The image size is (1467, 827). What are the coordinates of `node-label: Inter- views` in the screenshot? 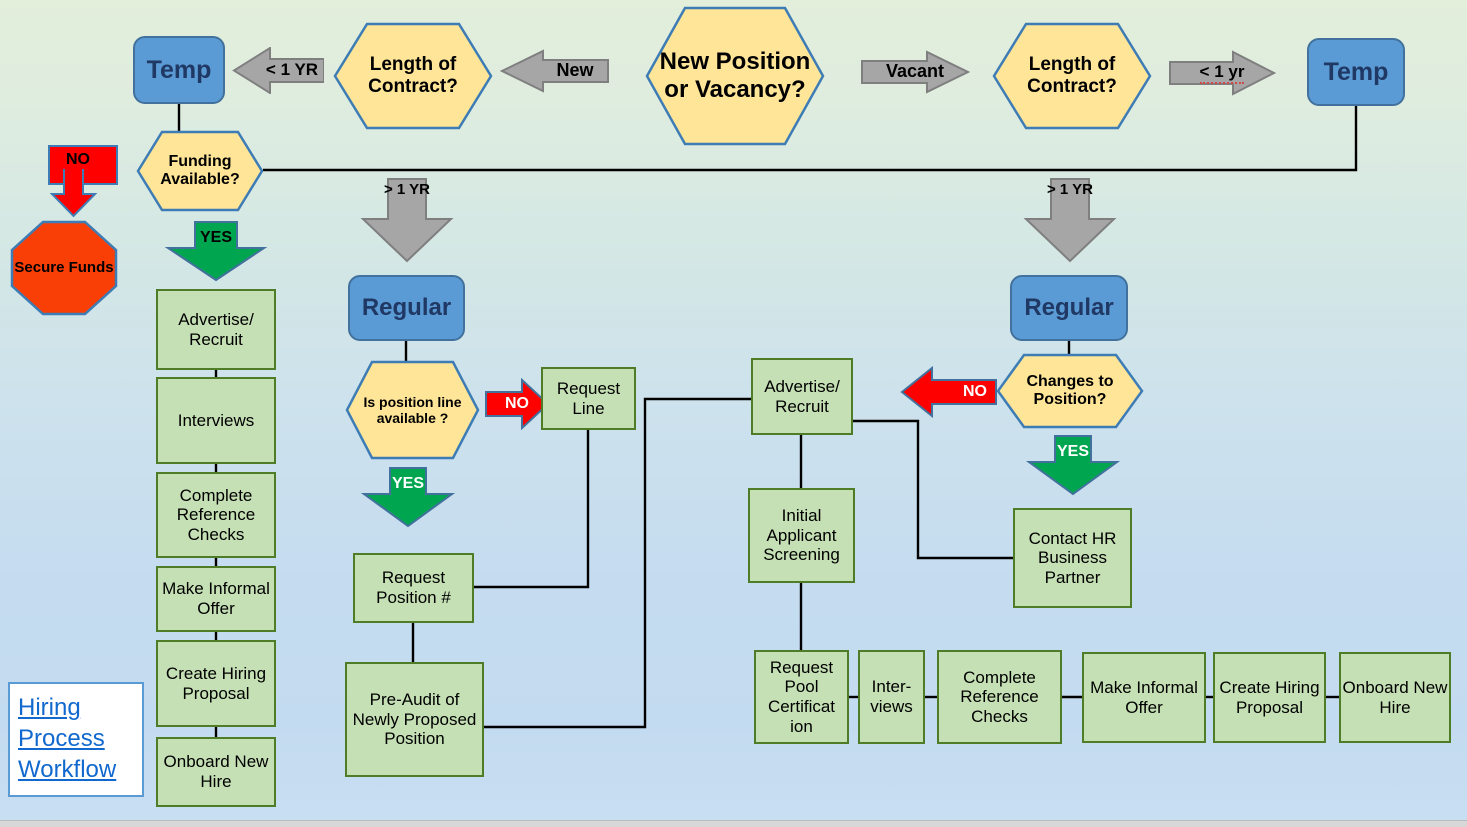 It's located at (891, 696).